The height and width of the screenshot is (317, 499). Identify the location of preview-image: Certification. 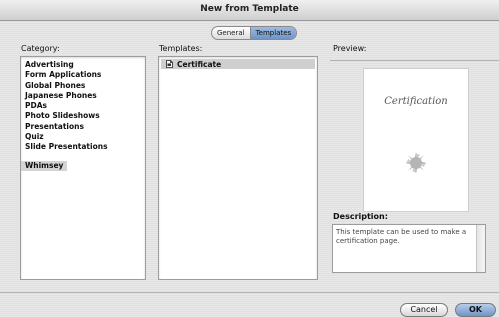
(416, 140).